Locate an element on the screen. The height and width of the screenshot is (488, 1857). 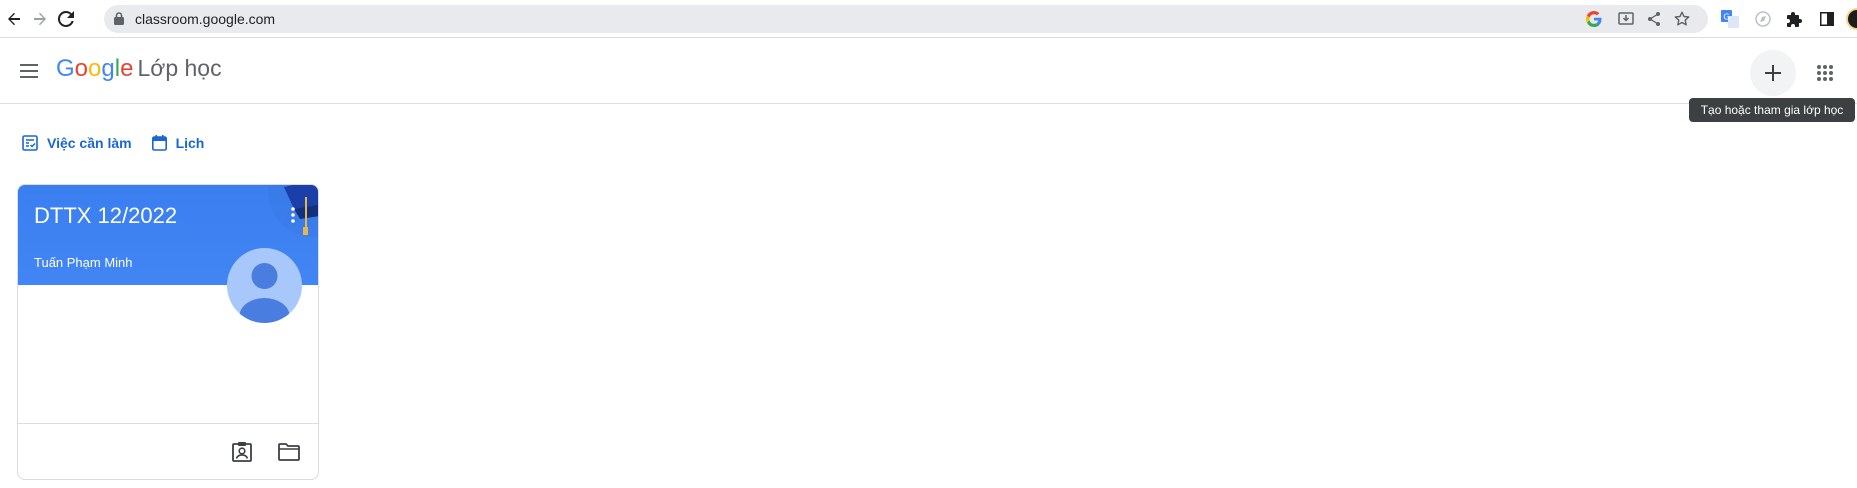
student-work-button is located at coordinates (242, 452).